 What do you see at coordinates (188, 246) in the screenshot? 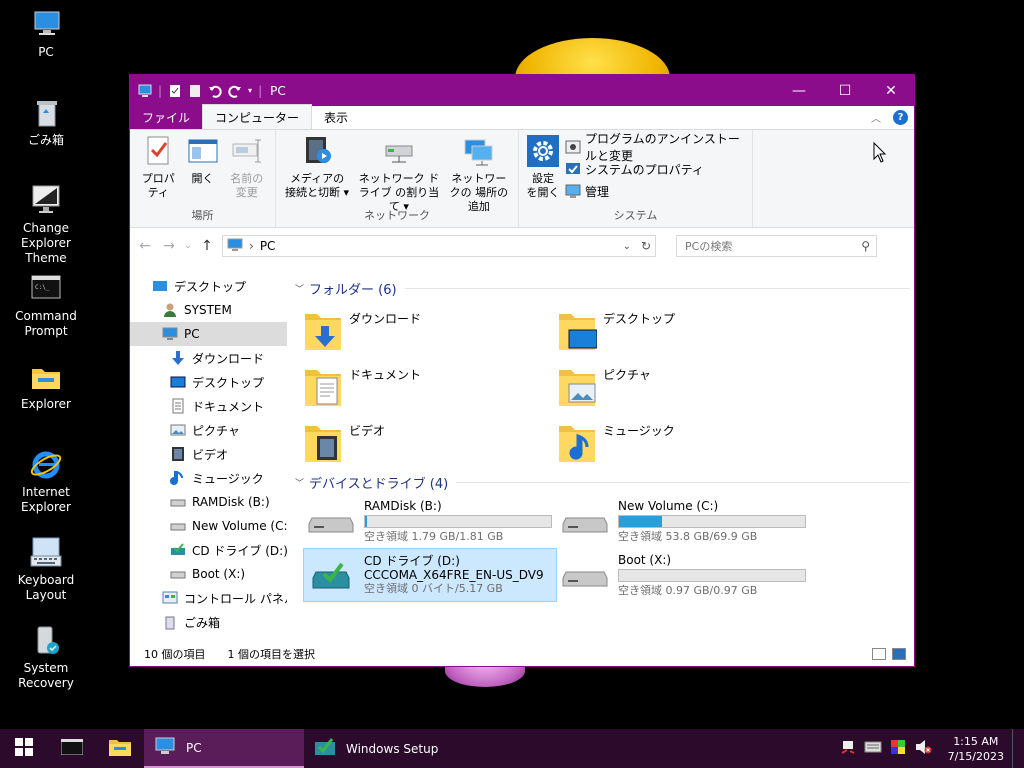
I see `recent-locations-chevron-icon: ⌄` at bounding box center [188, 246].